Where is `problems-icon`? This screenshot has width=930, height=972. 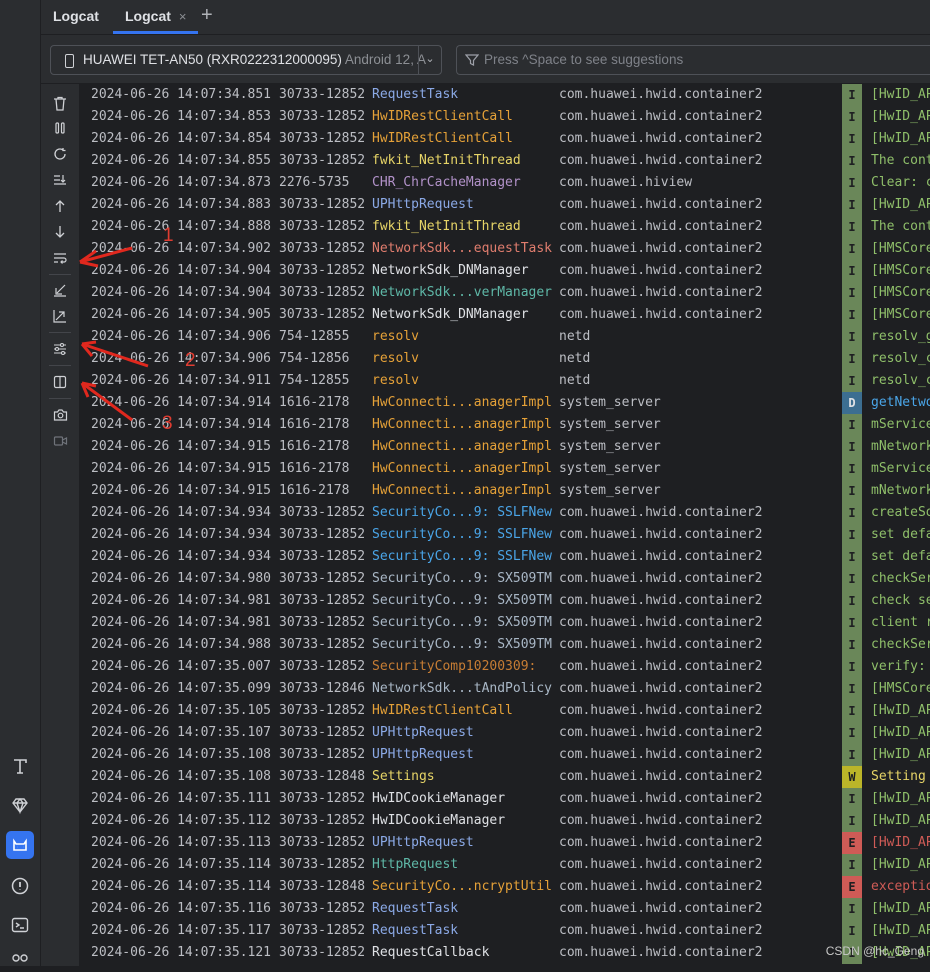 problems-icon is located at coordinates (20, 886).